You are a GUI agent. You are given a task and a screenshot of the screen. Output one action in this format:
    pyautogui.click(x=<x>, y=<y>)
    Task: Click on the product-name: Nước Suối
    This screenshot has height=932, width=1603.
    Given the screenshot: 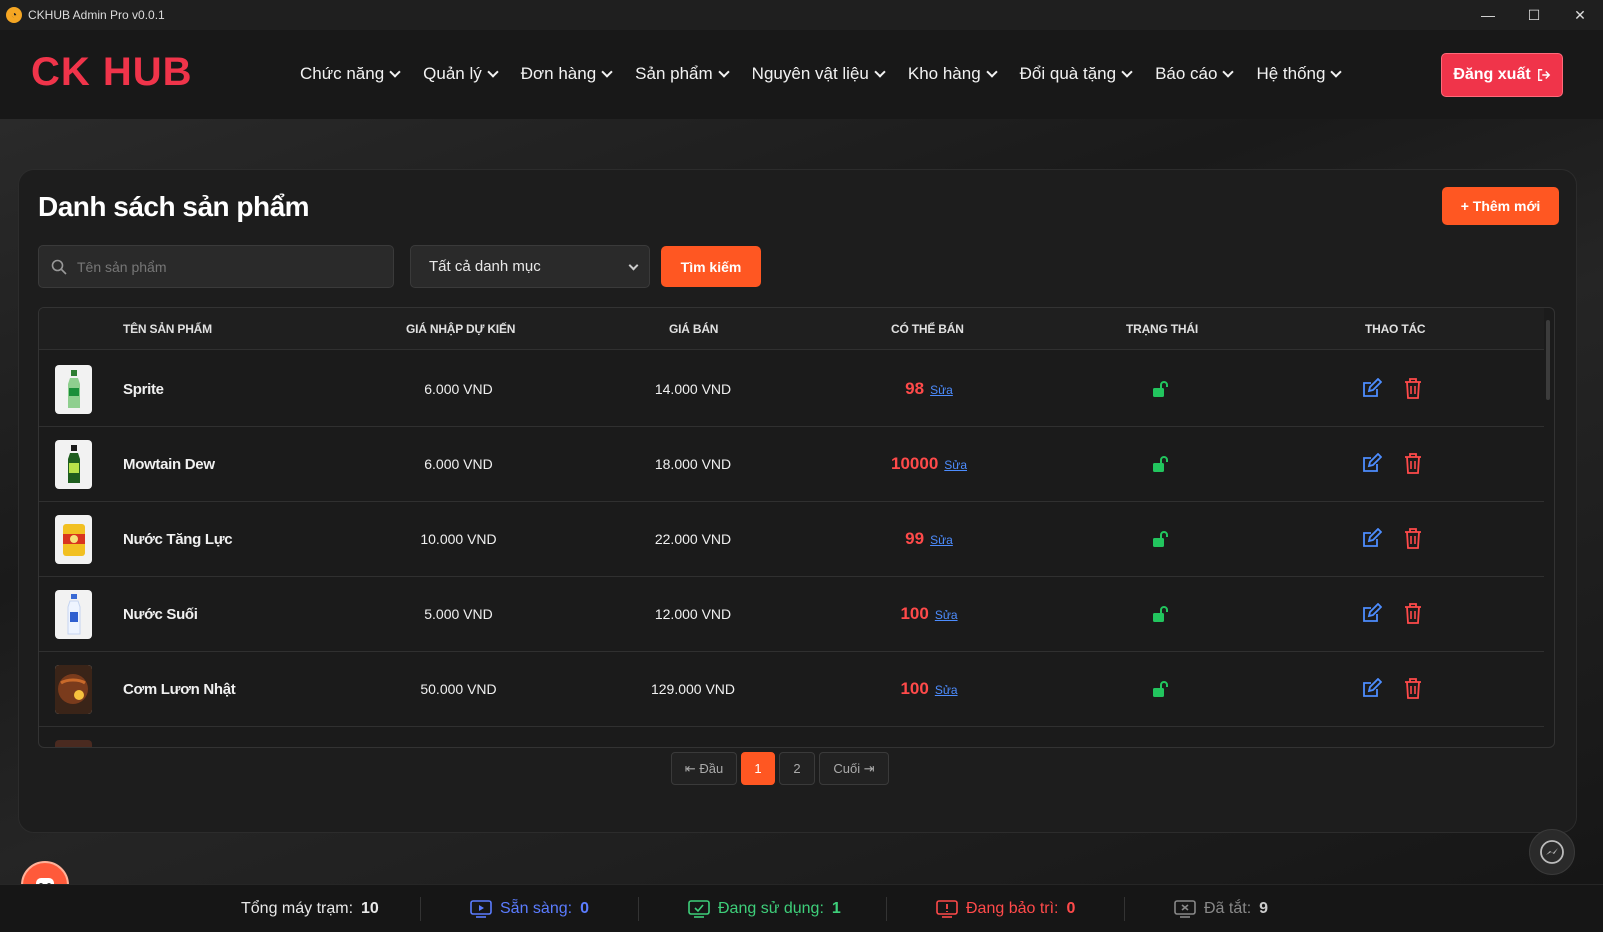 What is the action you would take?
    pyautogui.click(x=160, y=614)
    